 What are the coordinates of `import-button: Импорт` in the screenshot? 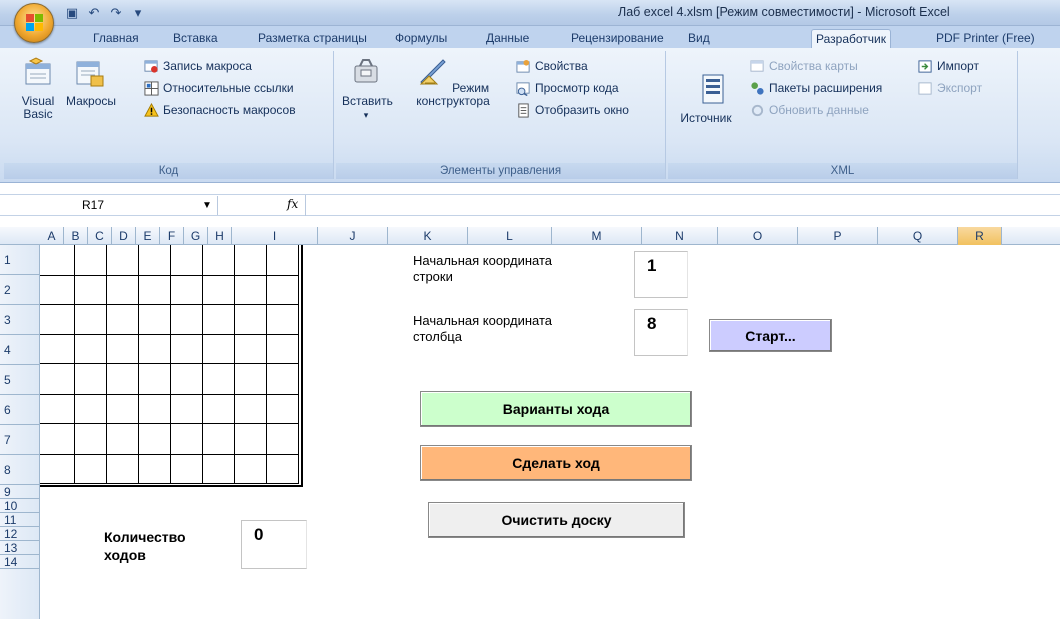 It's located at (948, 66).